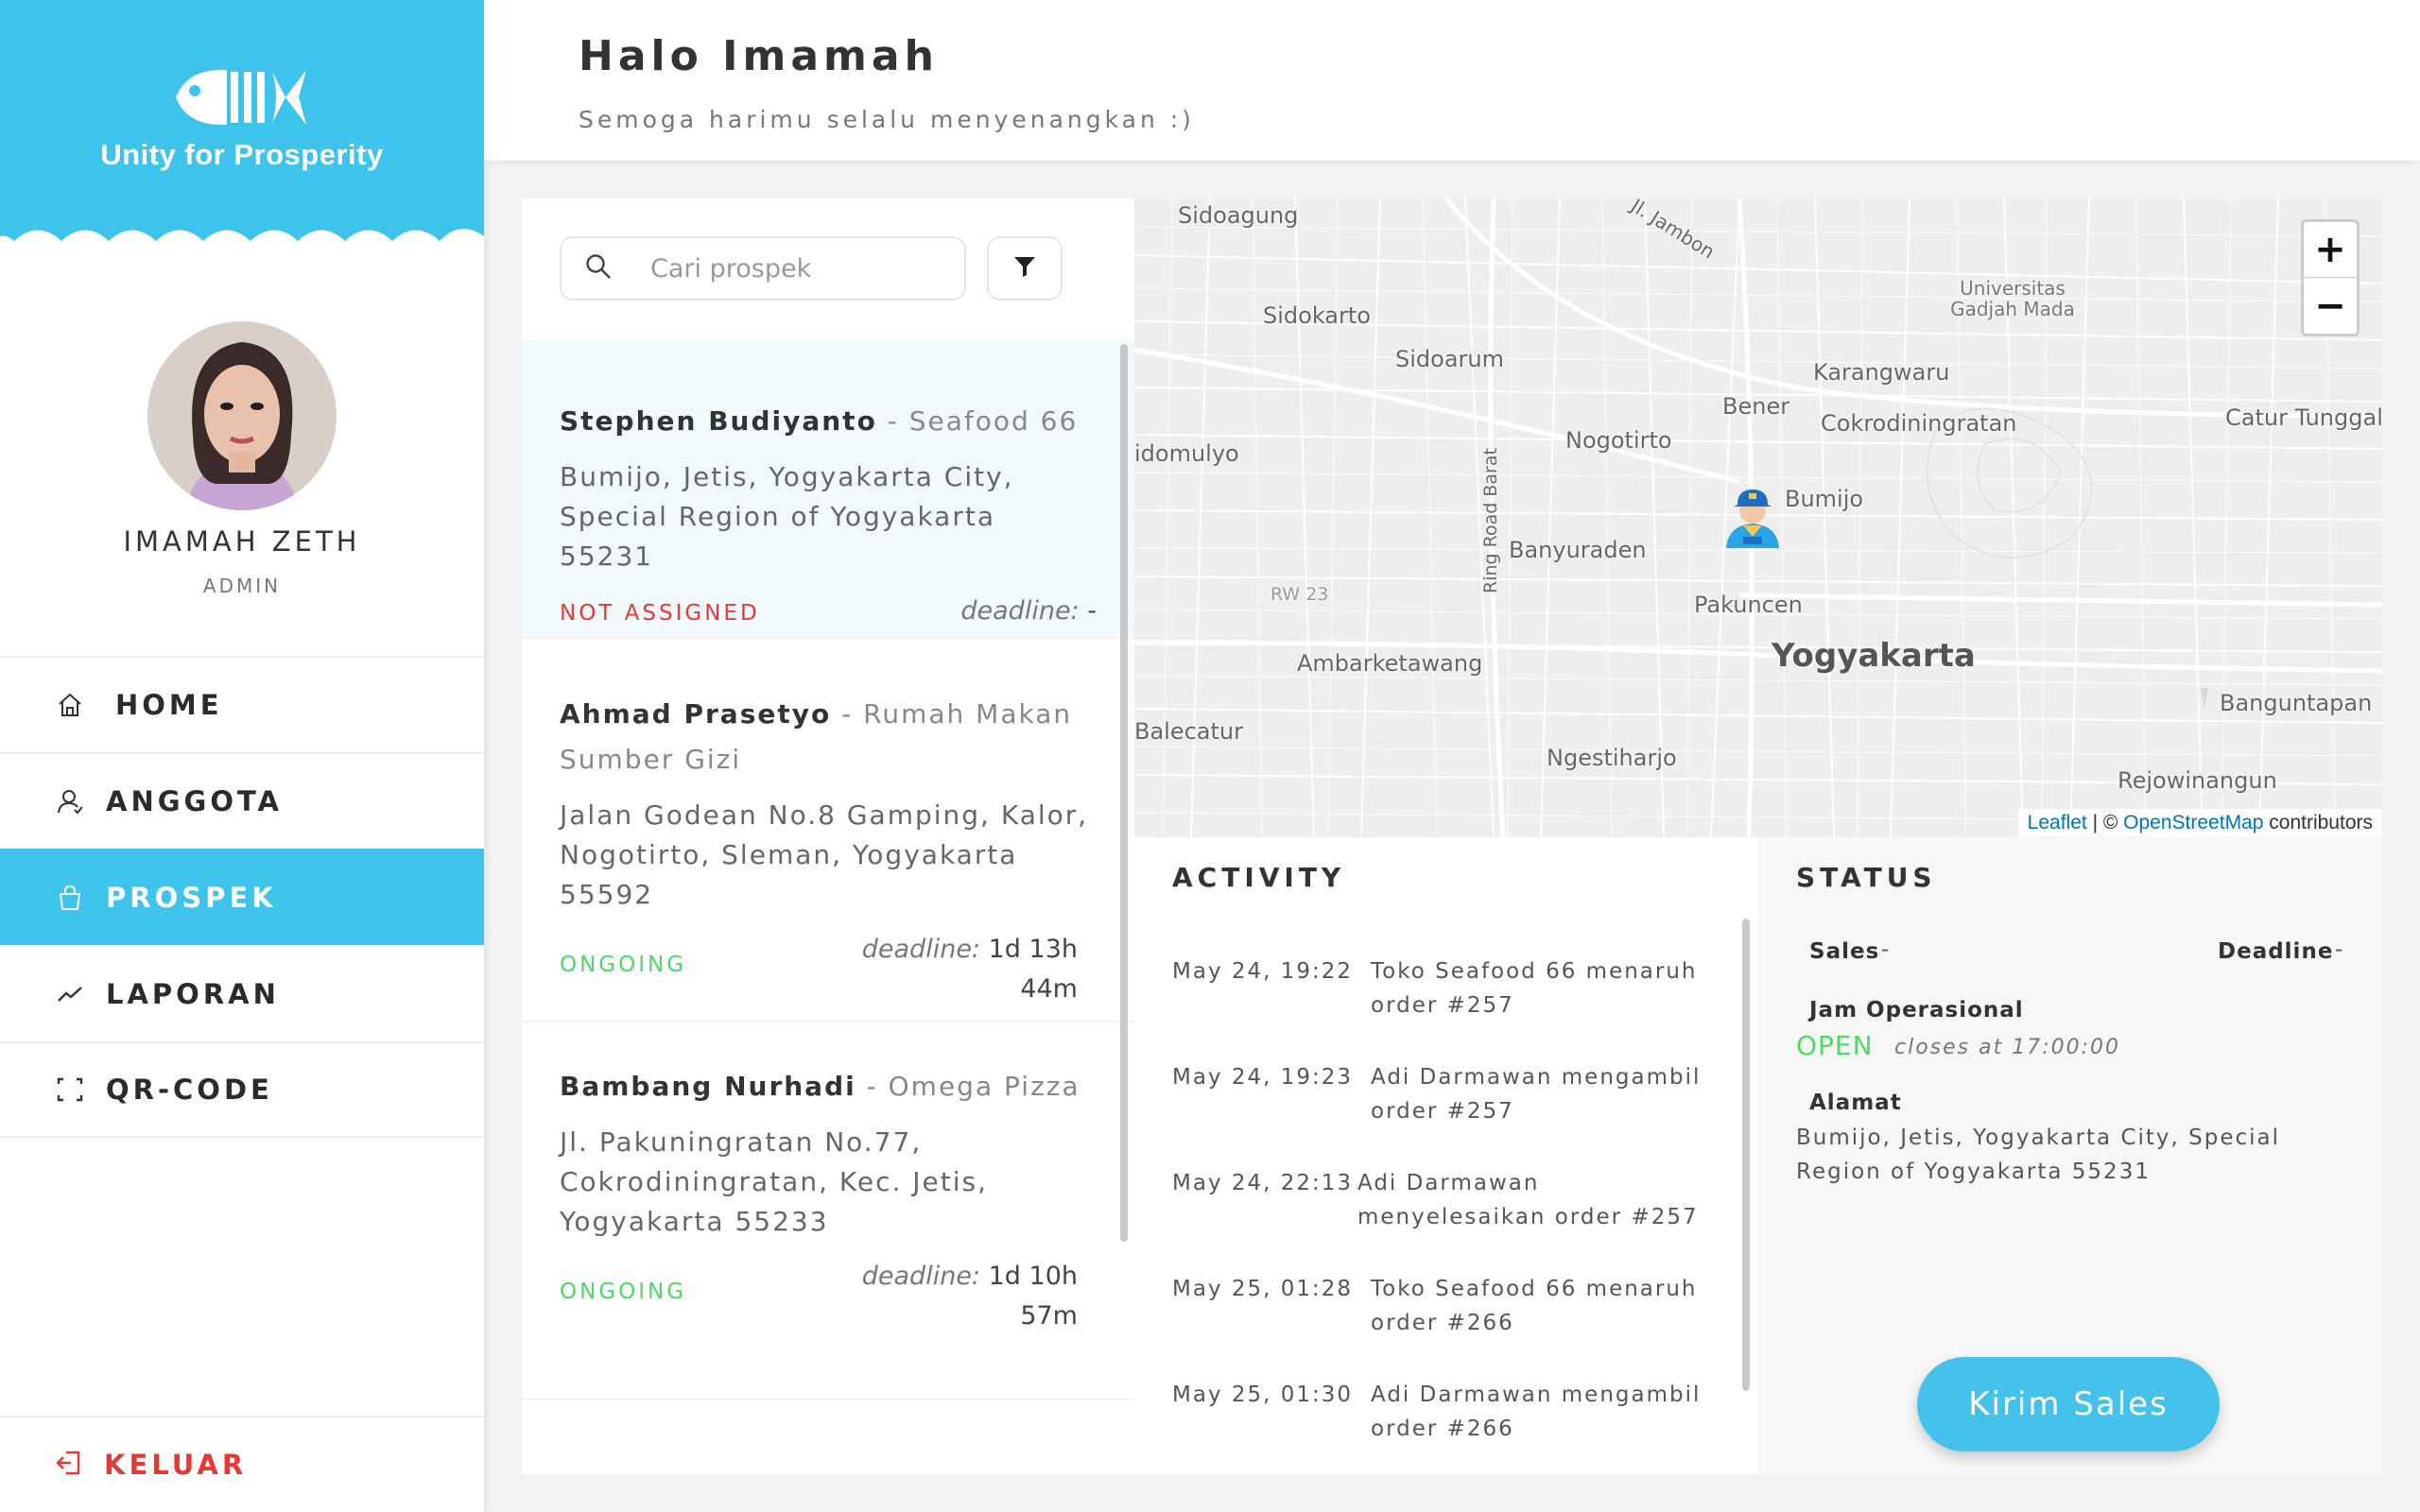  Describe the element at coordinates (2318, 822) in the screenshot. I see `attribution-tail: contributors` at that location.